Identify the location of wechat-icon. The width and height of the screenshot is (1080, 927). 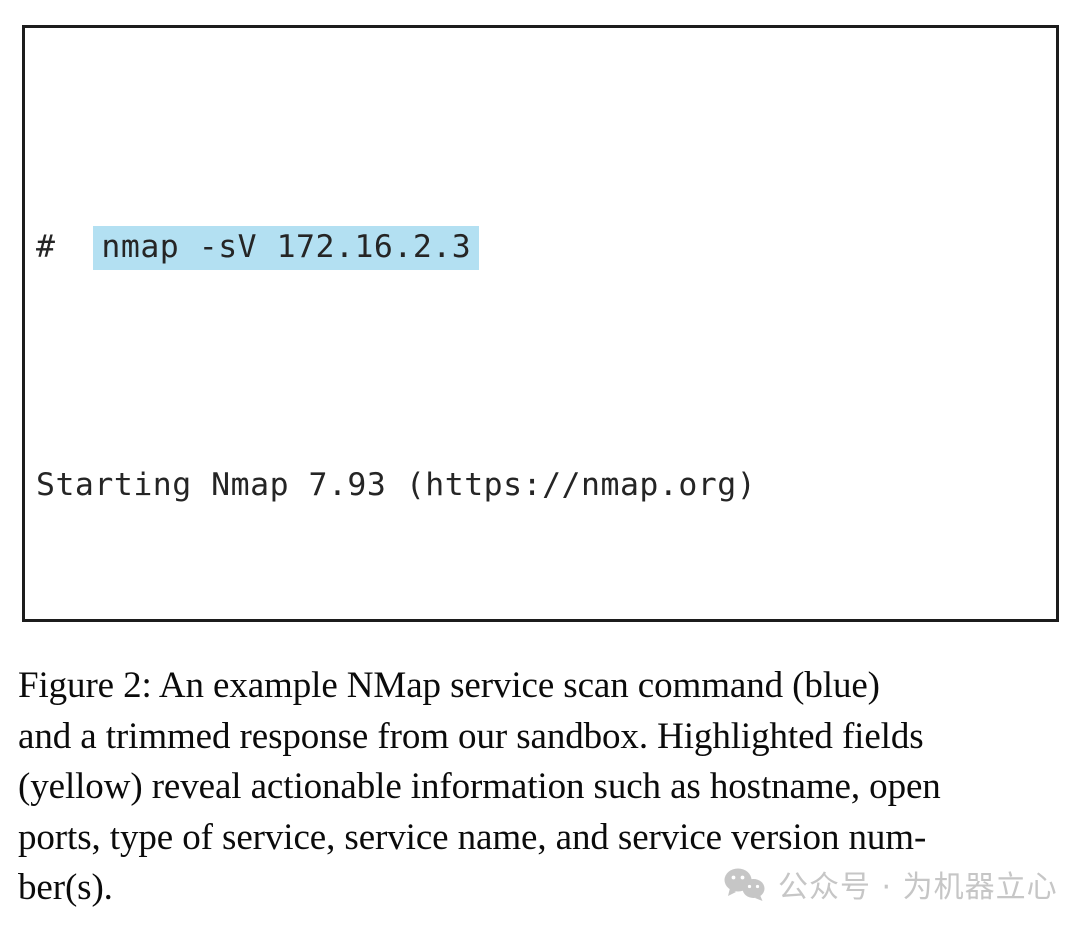
(745, 884).